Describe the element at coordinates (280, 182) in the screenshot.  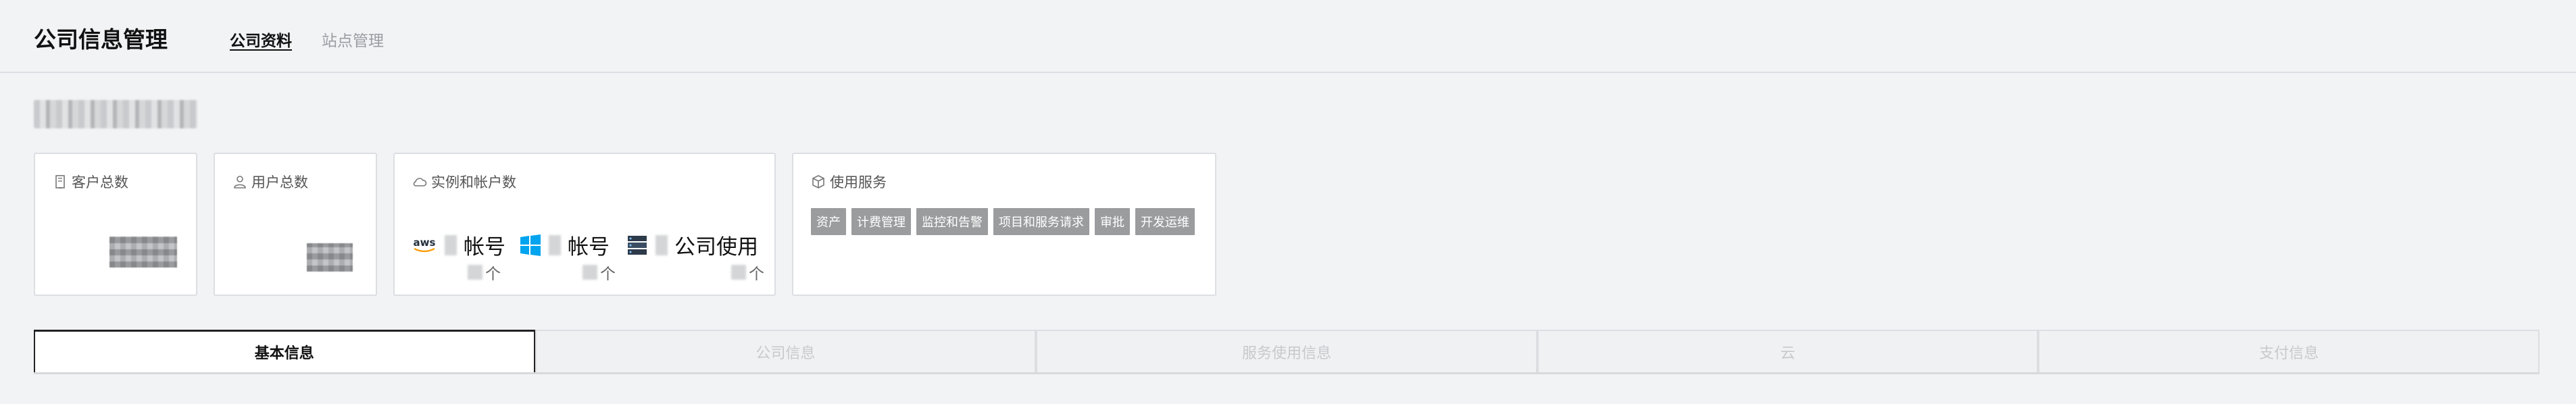
I see `users-card-title: 用户总数` at that location.